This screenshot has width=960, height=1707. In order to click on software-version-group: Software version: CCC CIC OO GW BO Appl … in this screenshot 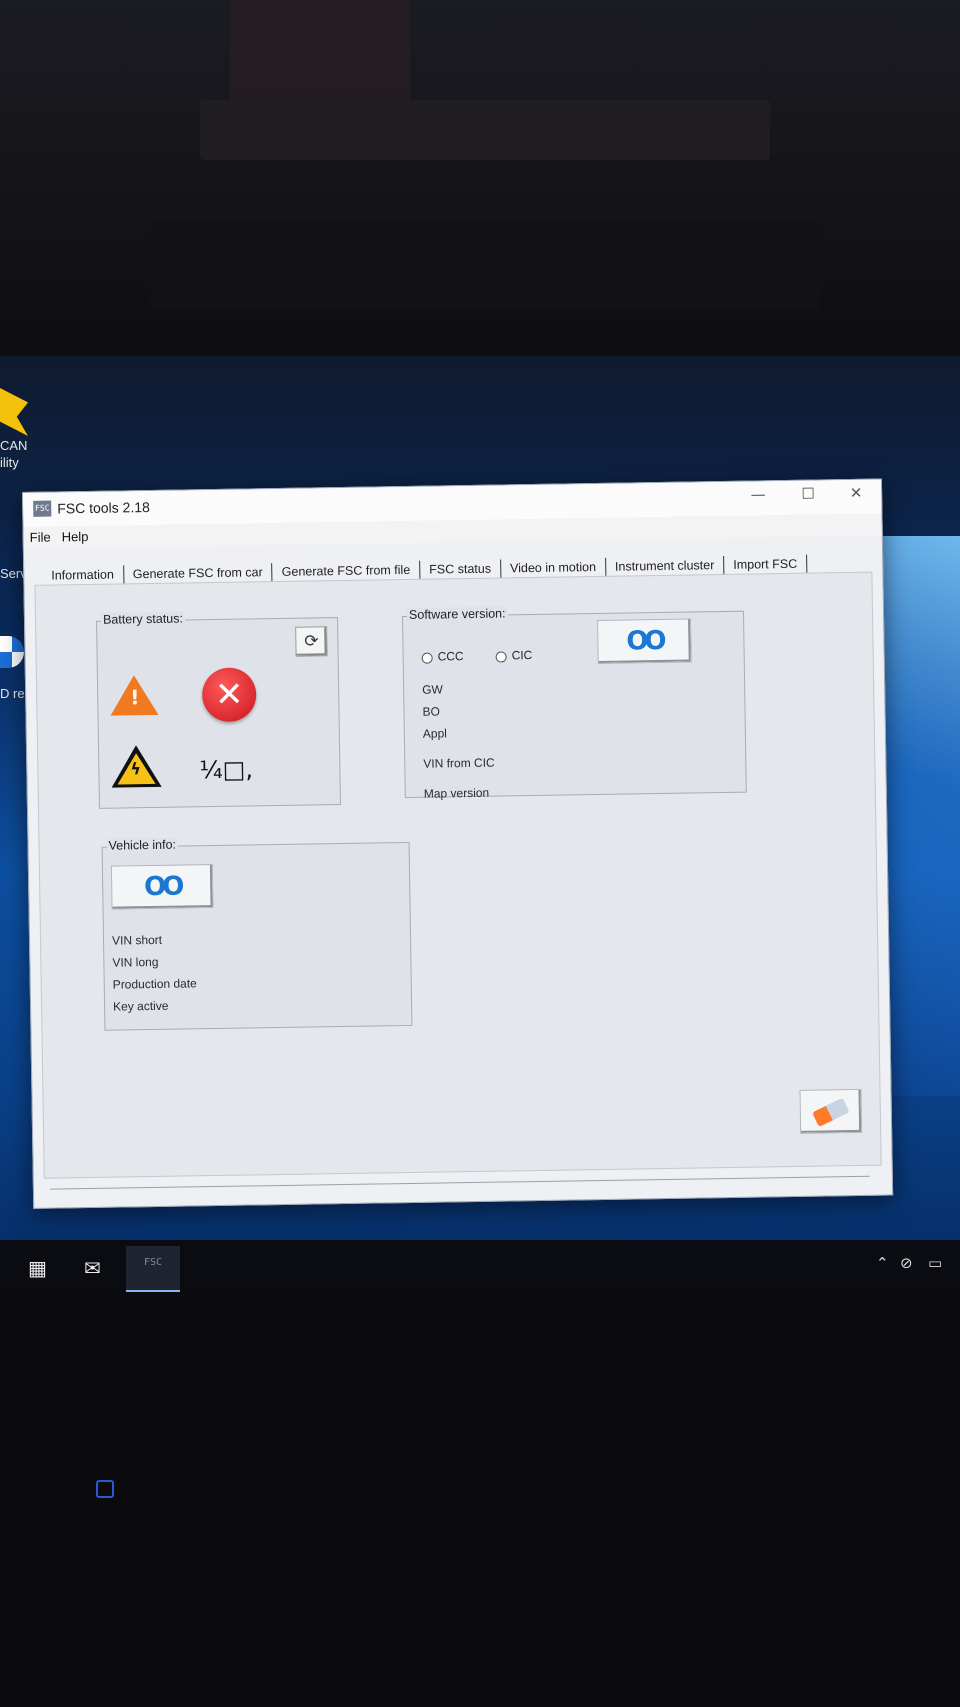, I will do `click(574, 703)`.